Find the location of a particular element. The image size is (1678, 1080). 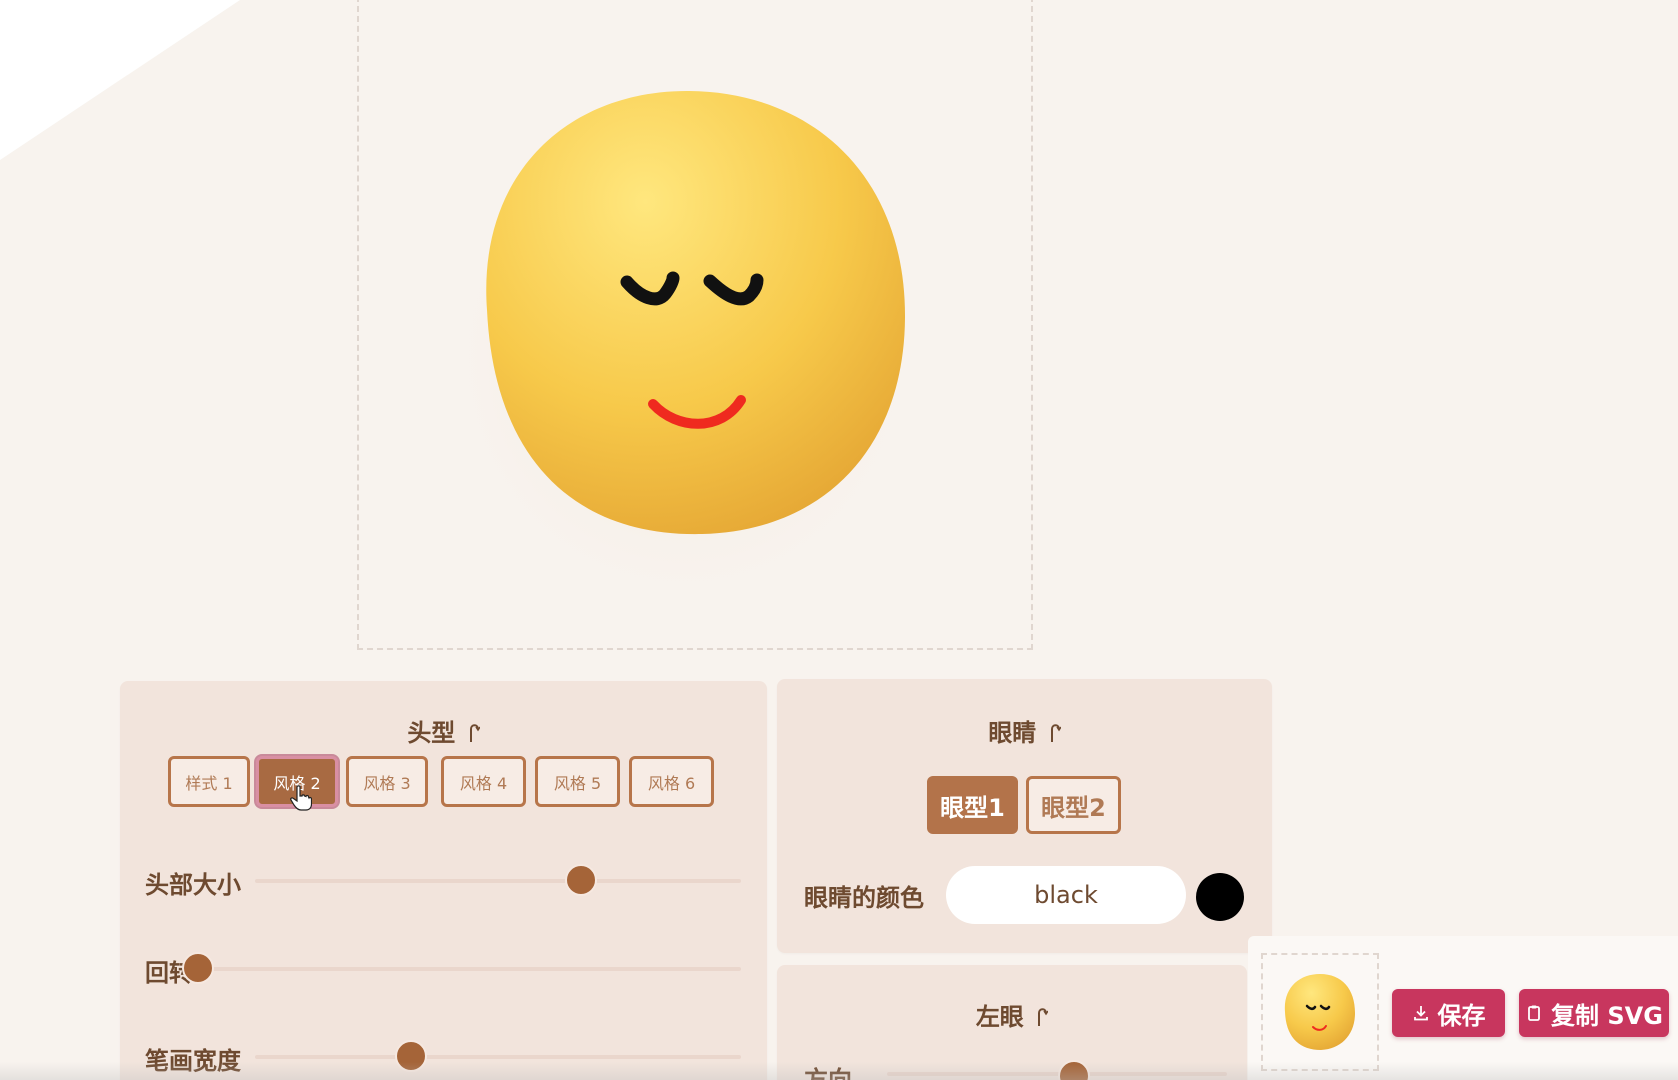

head-size-slider-track is located at coordinates (498, 881).